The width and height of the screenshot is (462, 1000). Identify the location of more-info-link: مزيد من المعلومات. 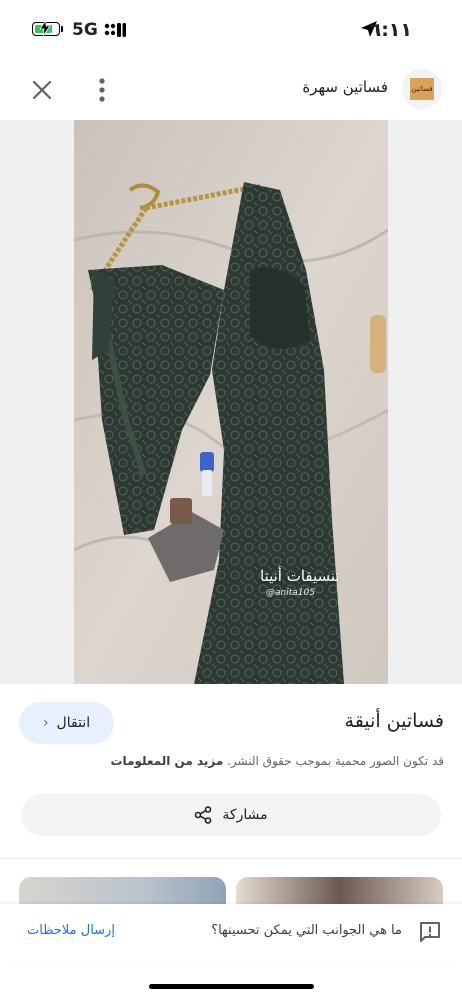
(167, 761).